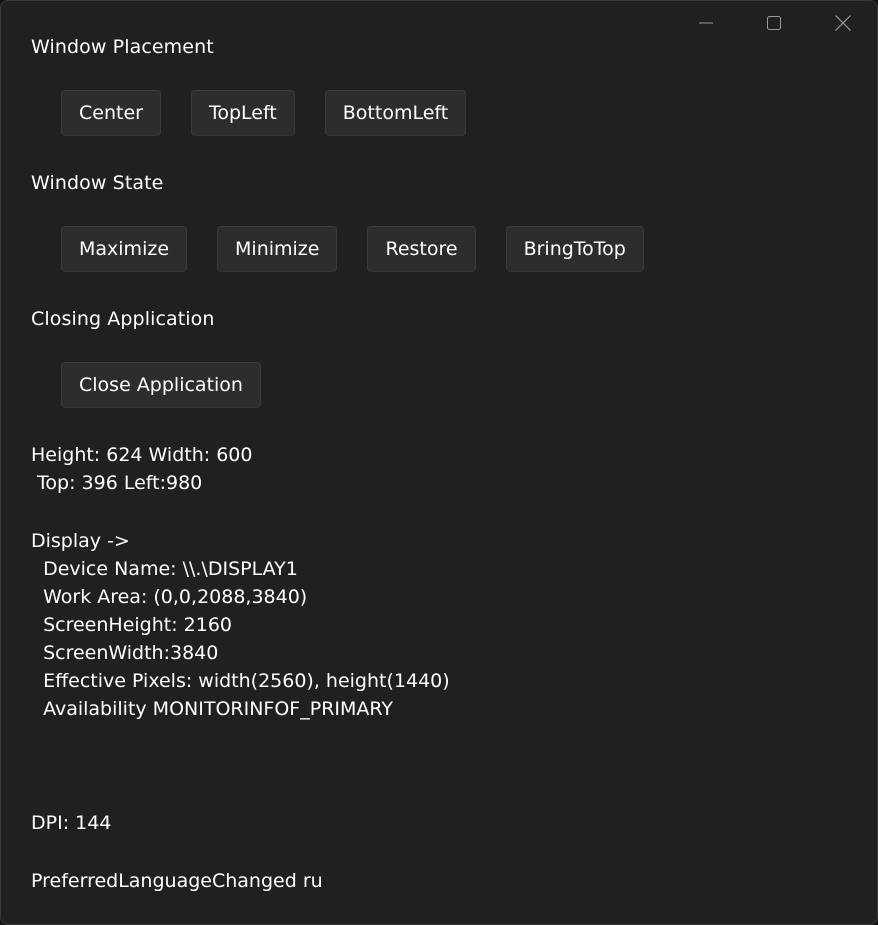 Image resolution: width=878 pixels, height=925 pixels. What do you see at coordinates (177, 881) in the screenshot?
I see `preferred-language-text: PreferredLanguageChanged ru` at bounding box center [177, 881].